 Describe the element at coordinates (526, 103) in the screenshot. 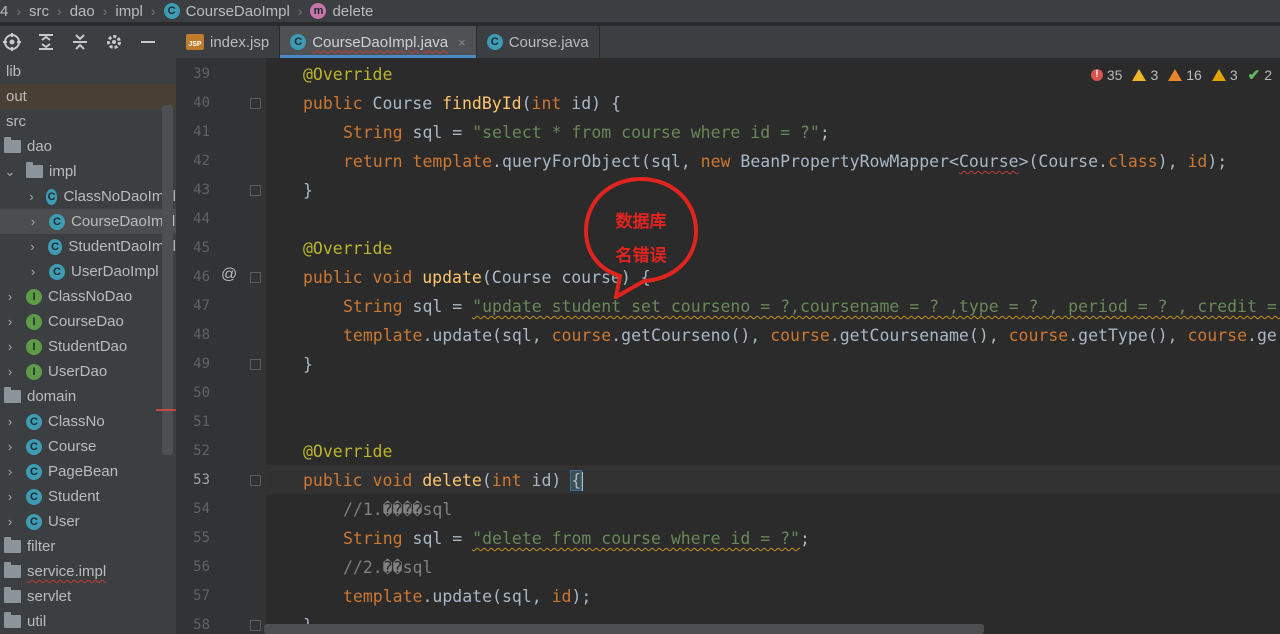

I see `code-token: (` at that location.